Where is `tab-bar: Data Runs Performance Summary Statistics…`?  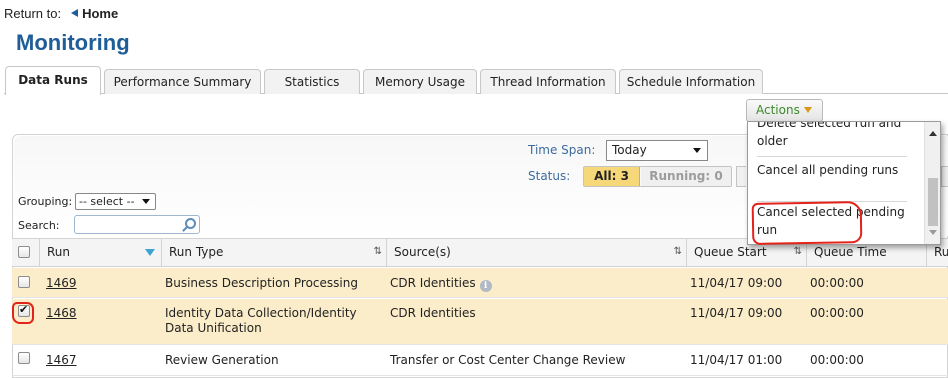 tab-bar: Data Runs Performance Summary Statistics… is located at coordinates (476, 80).